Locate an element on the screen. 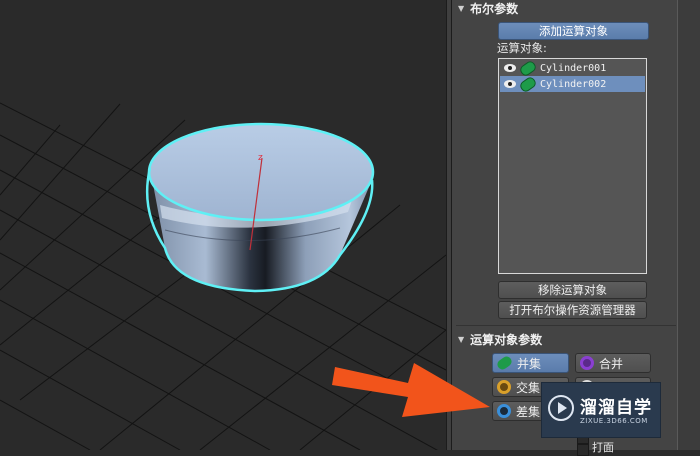 The height and width of the screenshot is (456, 700). z-axis-label: z is located at coordinates (260, 158).